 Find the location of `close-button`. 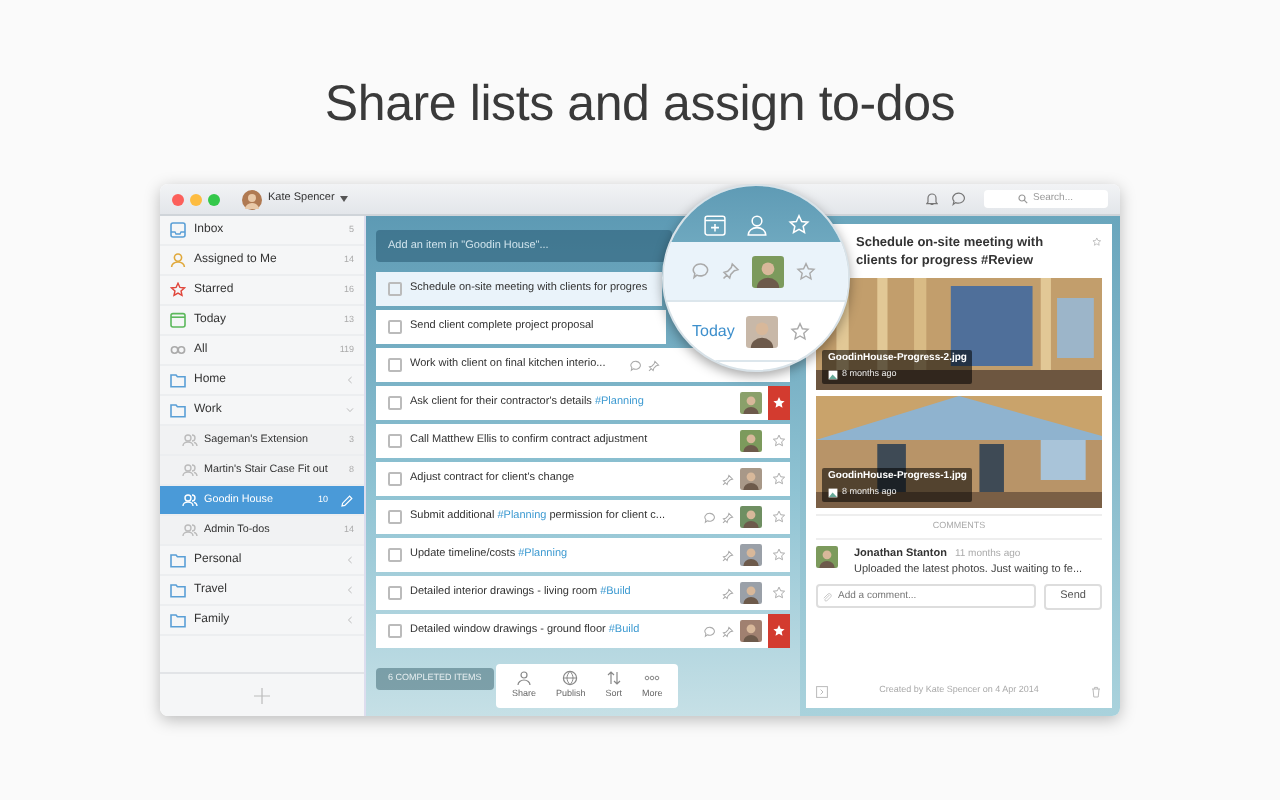

close-button is located at coordinates (178, 199).